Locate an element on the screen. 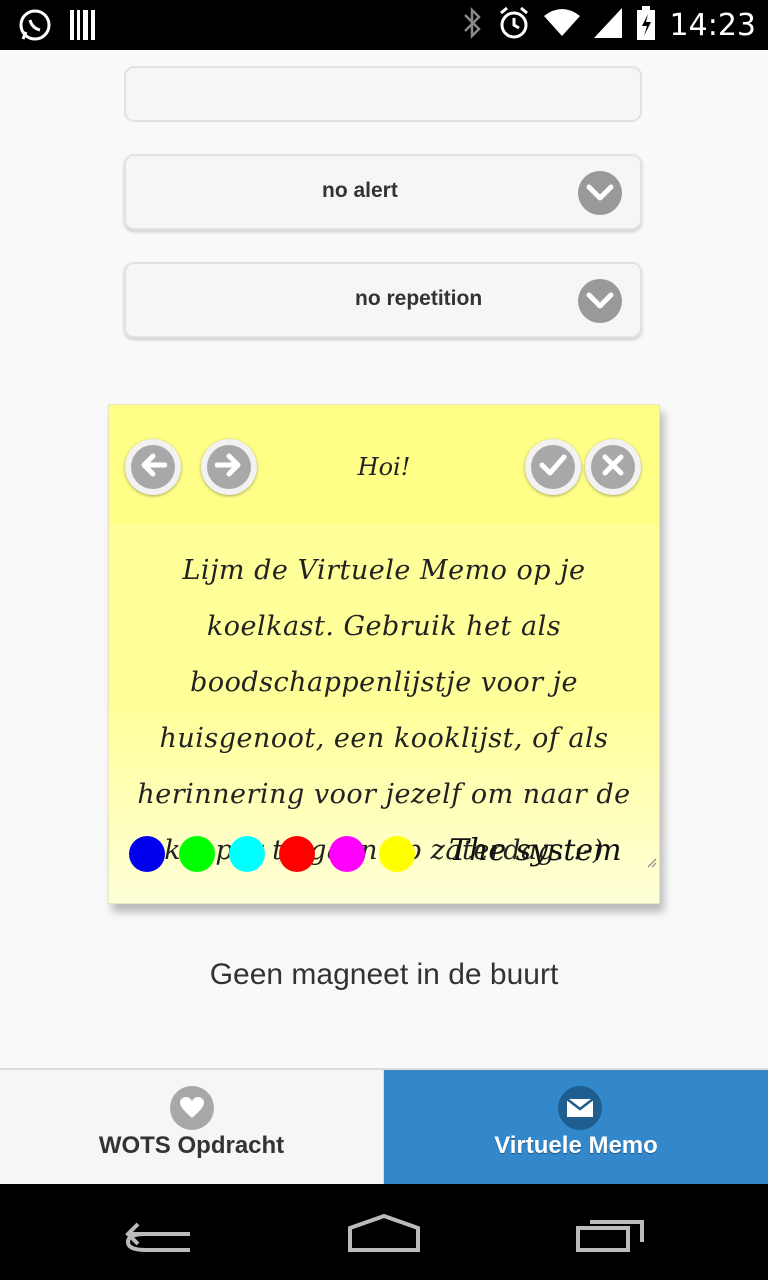 This screenshot has width=768, height=1280. tab-label: Virtuele Memo is located at coordinates (576, 1145).